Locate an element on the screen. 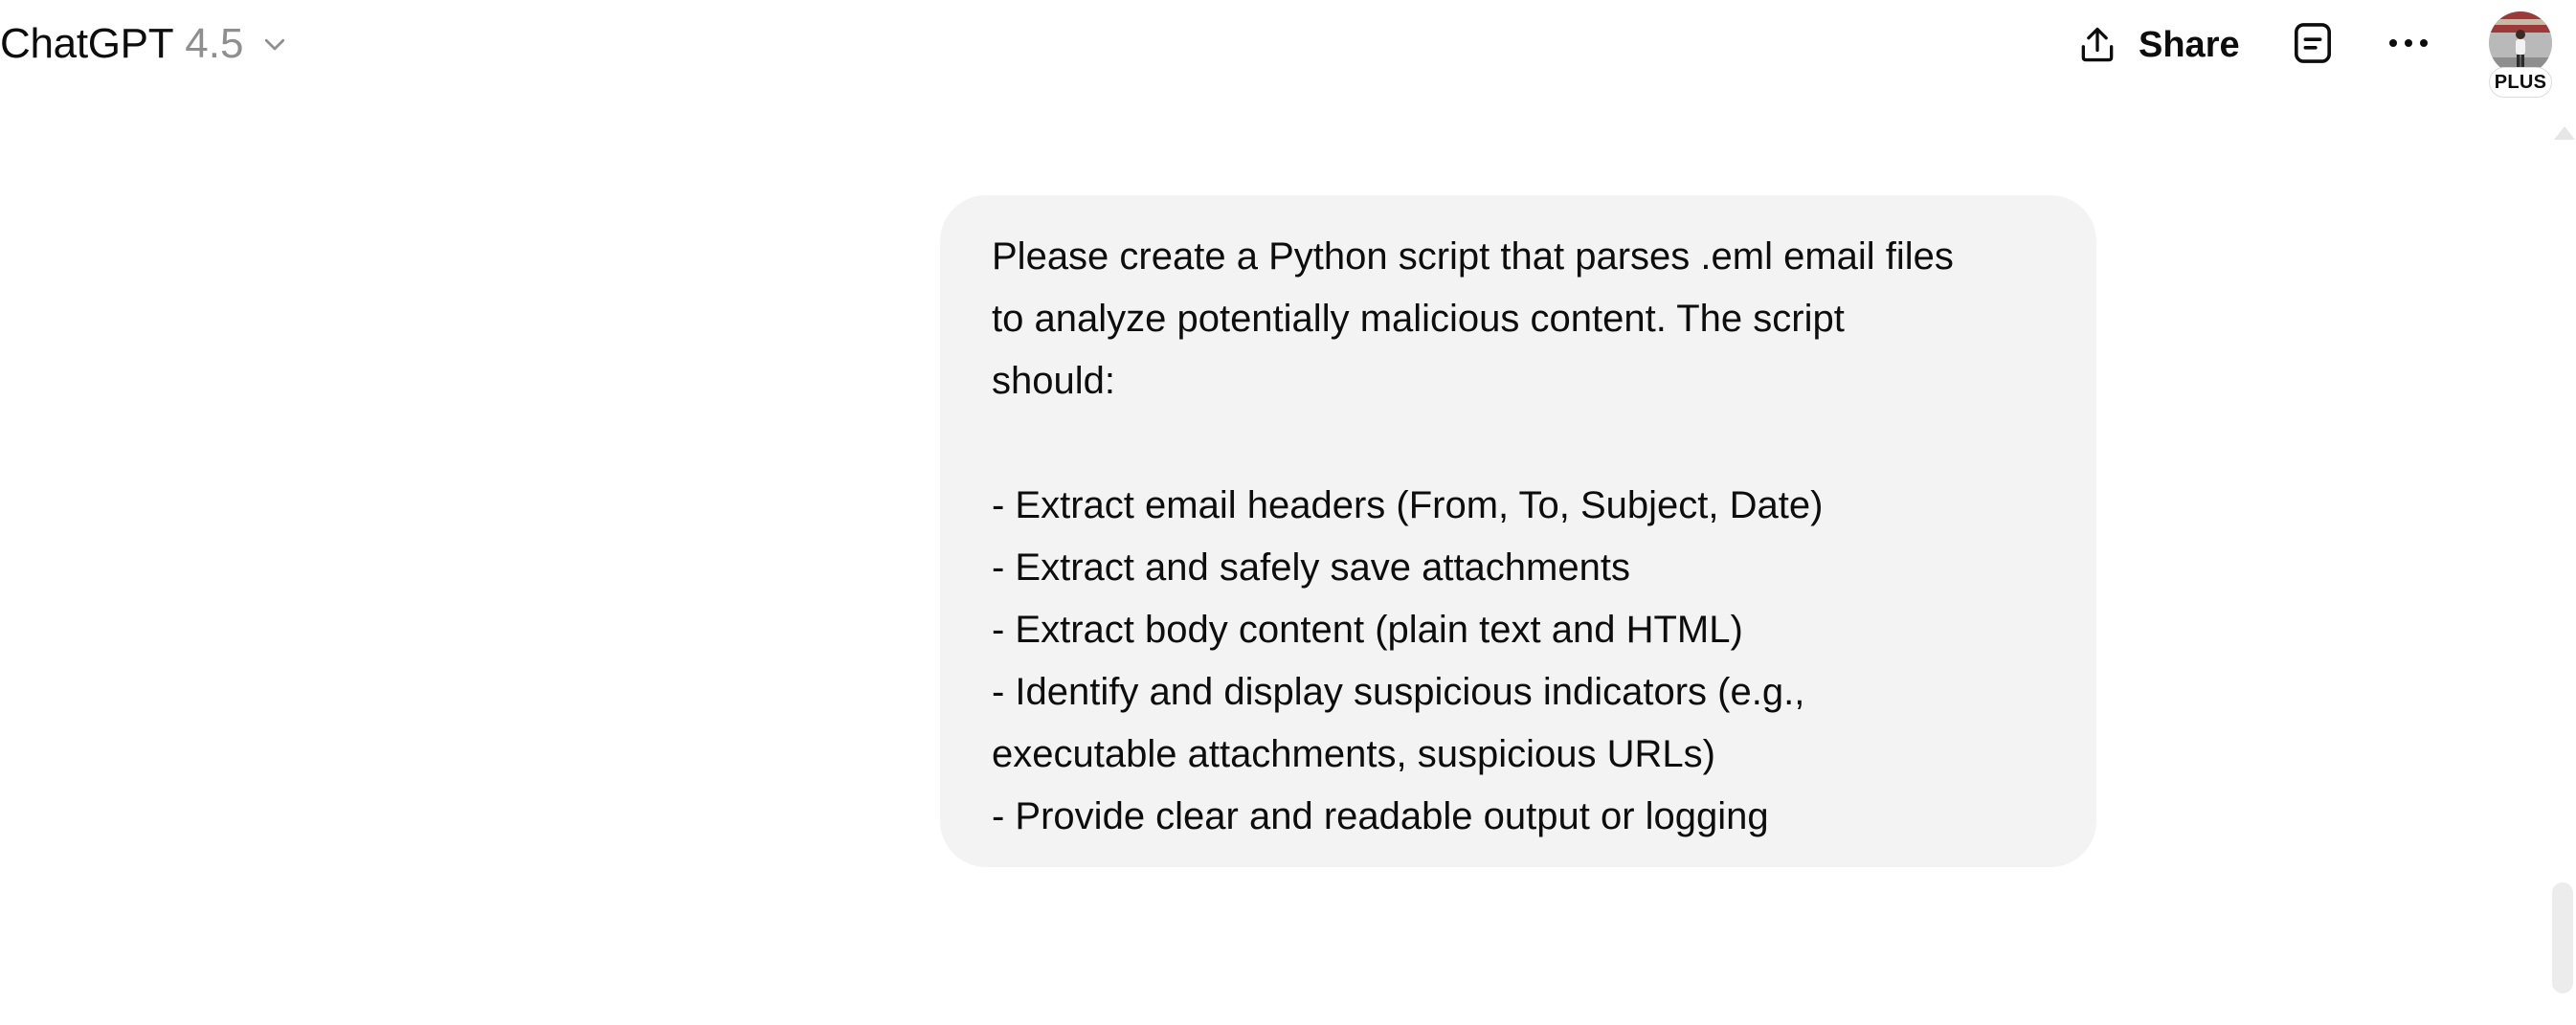 Image resolution: width=2576 pixels, height=1025 pixels. share-button: Share is located at coordinates (2157, 45).